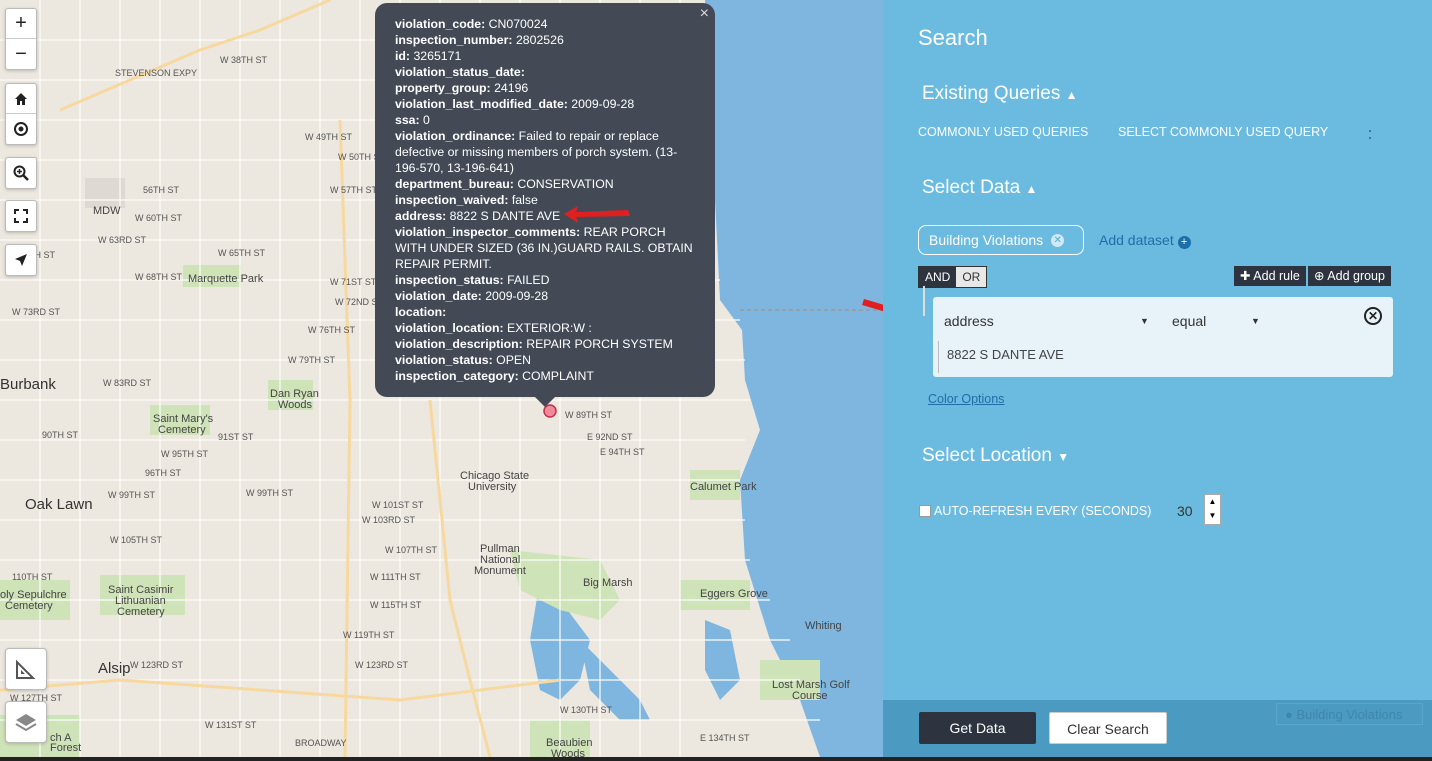 Image resolution: width=1432 pixels, height=761 pixels. I want to click on select-data-label: Select Data, so click(971, 187).